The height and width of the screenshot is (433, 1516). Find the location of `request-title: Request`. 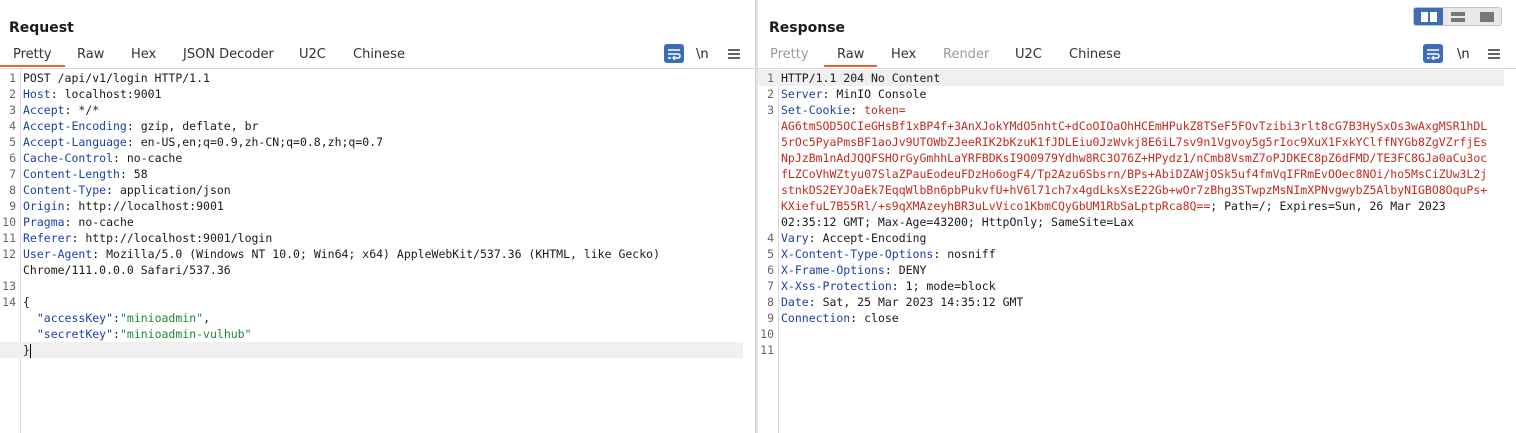

request-title: Request is located at coordinates (41, 28).